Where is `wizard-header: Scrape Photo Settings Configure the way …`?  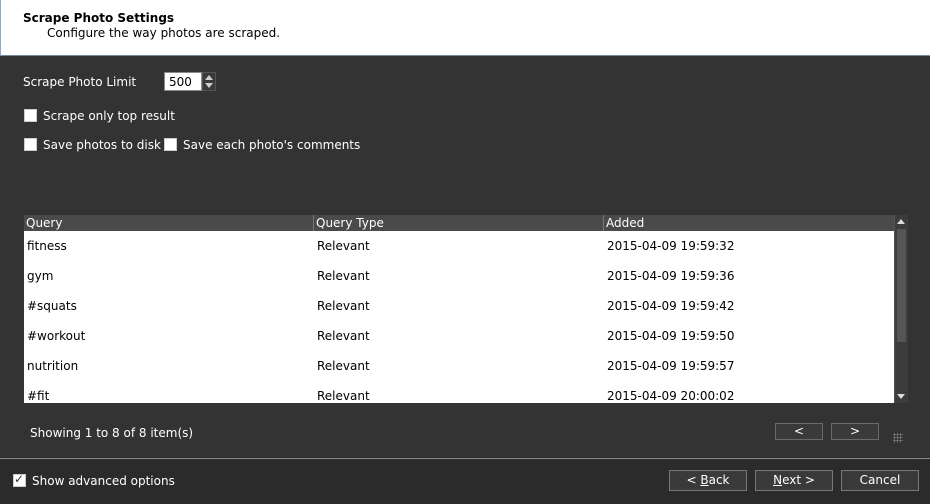 wizard-header: Scrape Photo Settings Configure the way … is located at coordinates (465, 28).